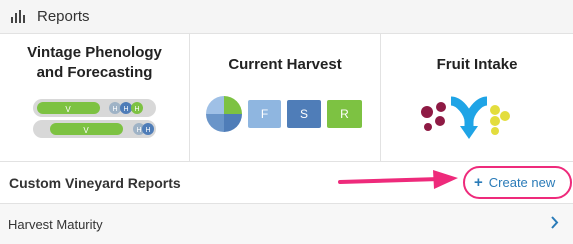 The height and width of the screenshot is (244, 573). I want to click on fruit-intake-illustration, so click(465, 117).